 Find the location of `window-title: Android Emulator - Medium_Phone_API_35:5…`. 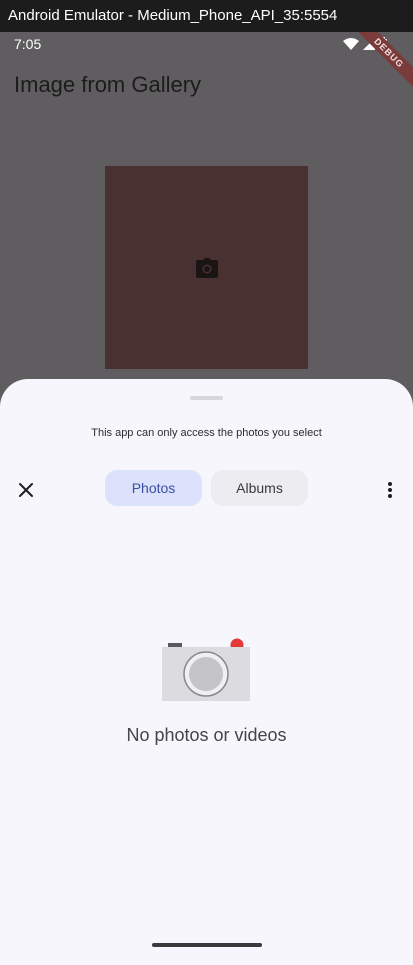

window-title: Android Emulator - Medium_Phone_API_35:5… is located at coordinates (206, 16).